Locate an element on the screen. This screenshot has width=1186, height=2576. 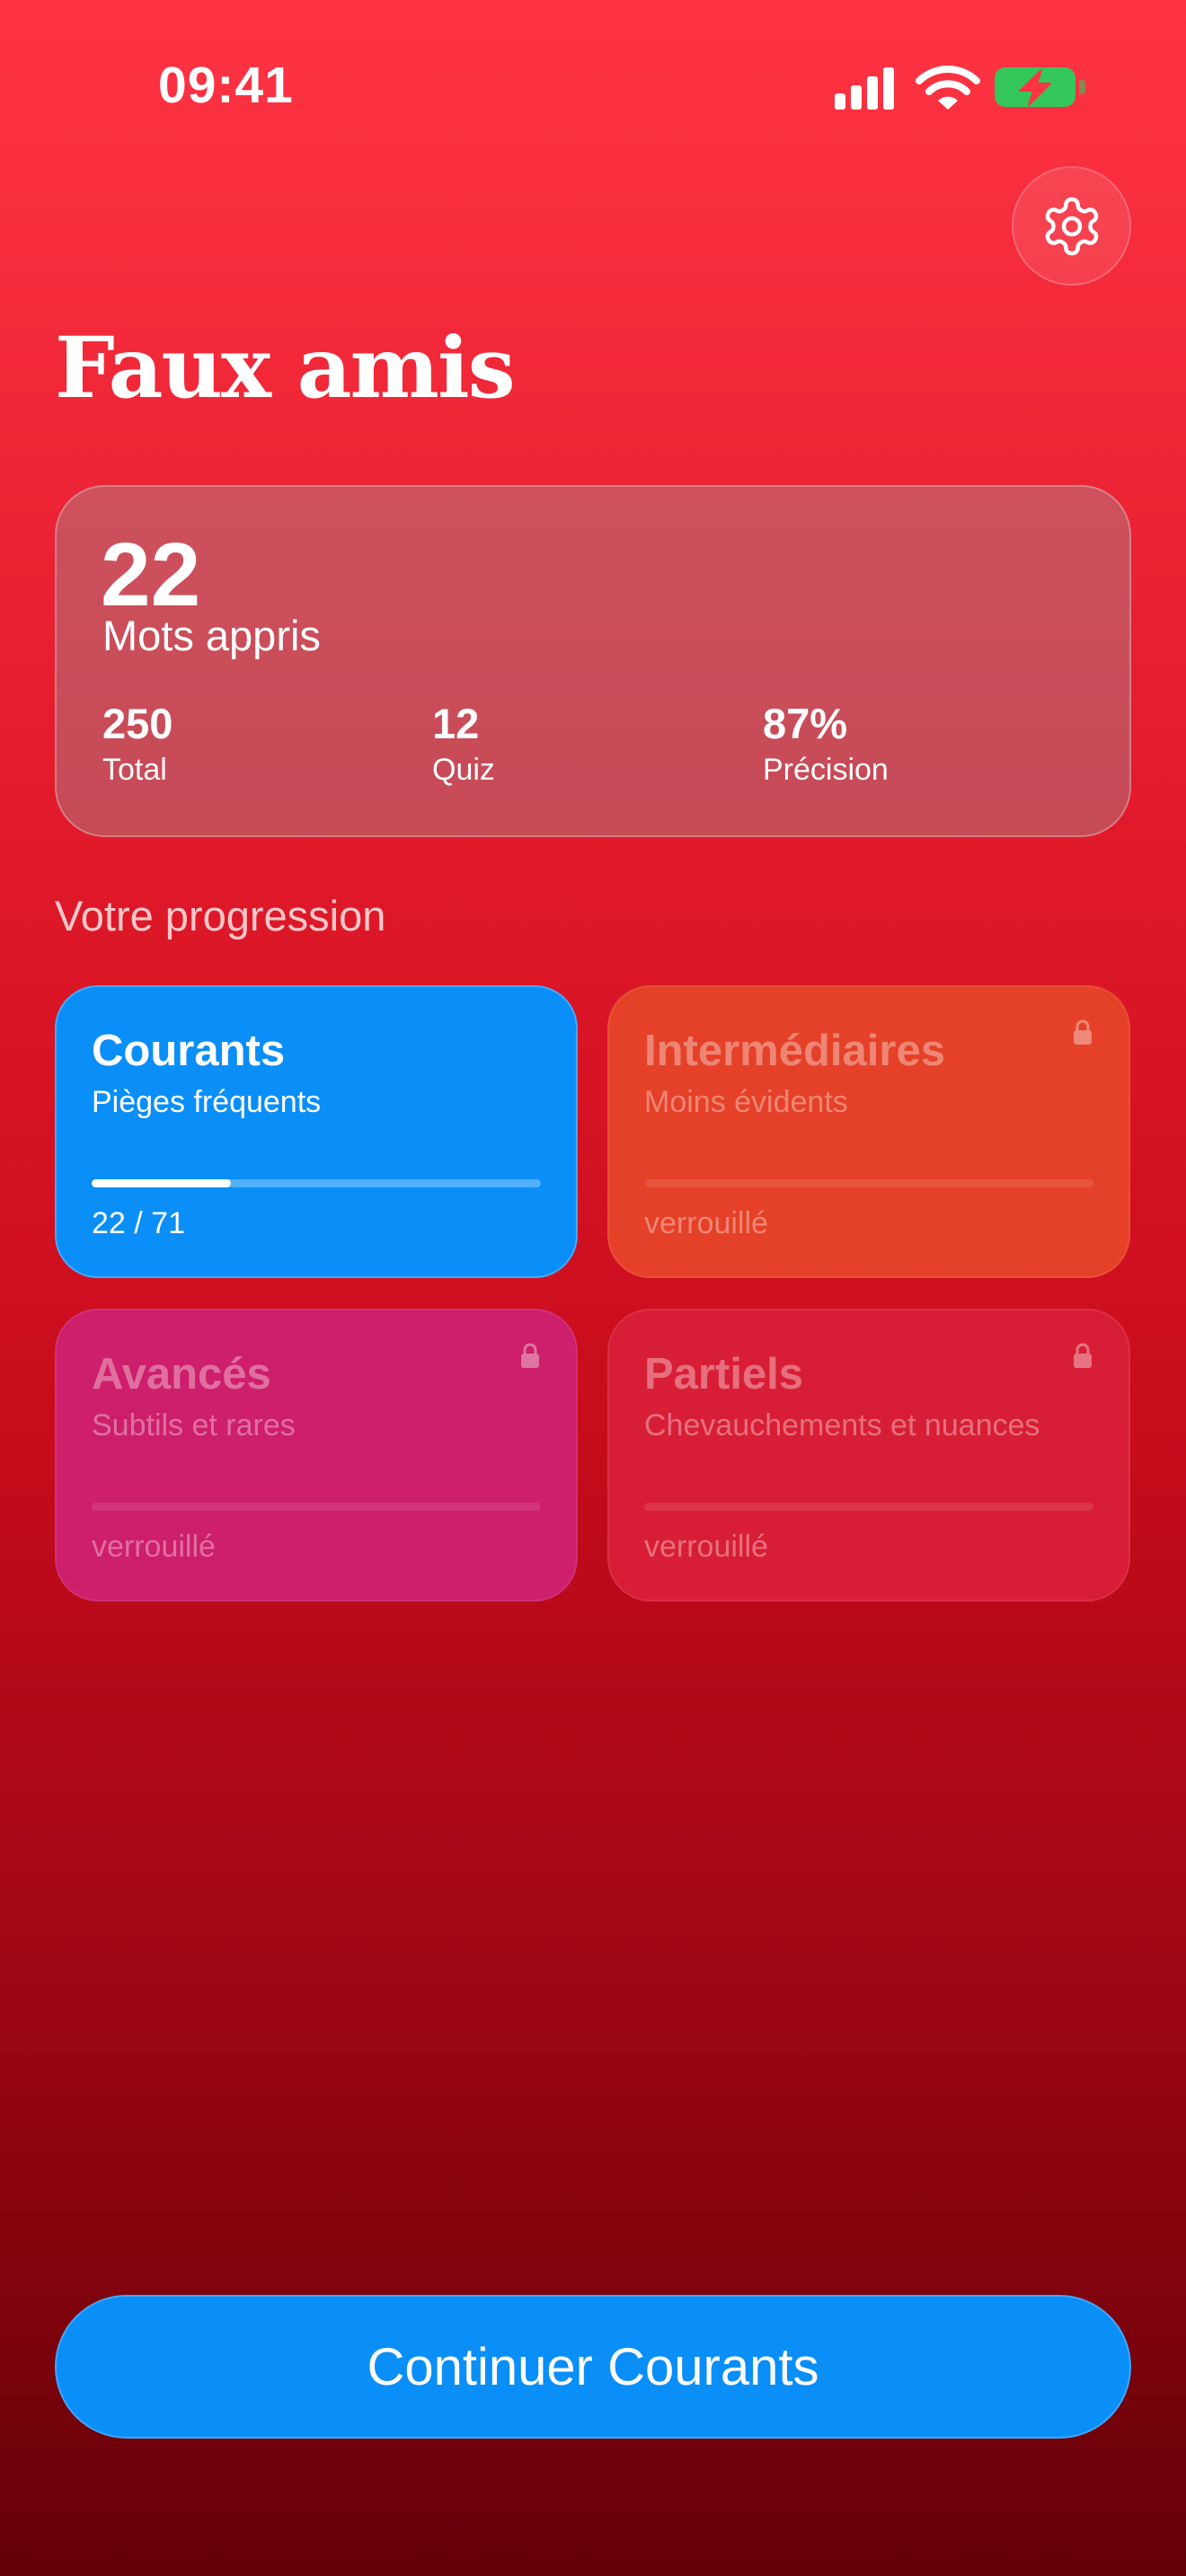
level-title: Intermédiaires is located at coordinates (794, 1051).